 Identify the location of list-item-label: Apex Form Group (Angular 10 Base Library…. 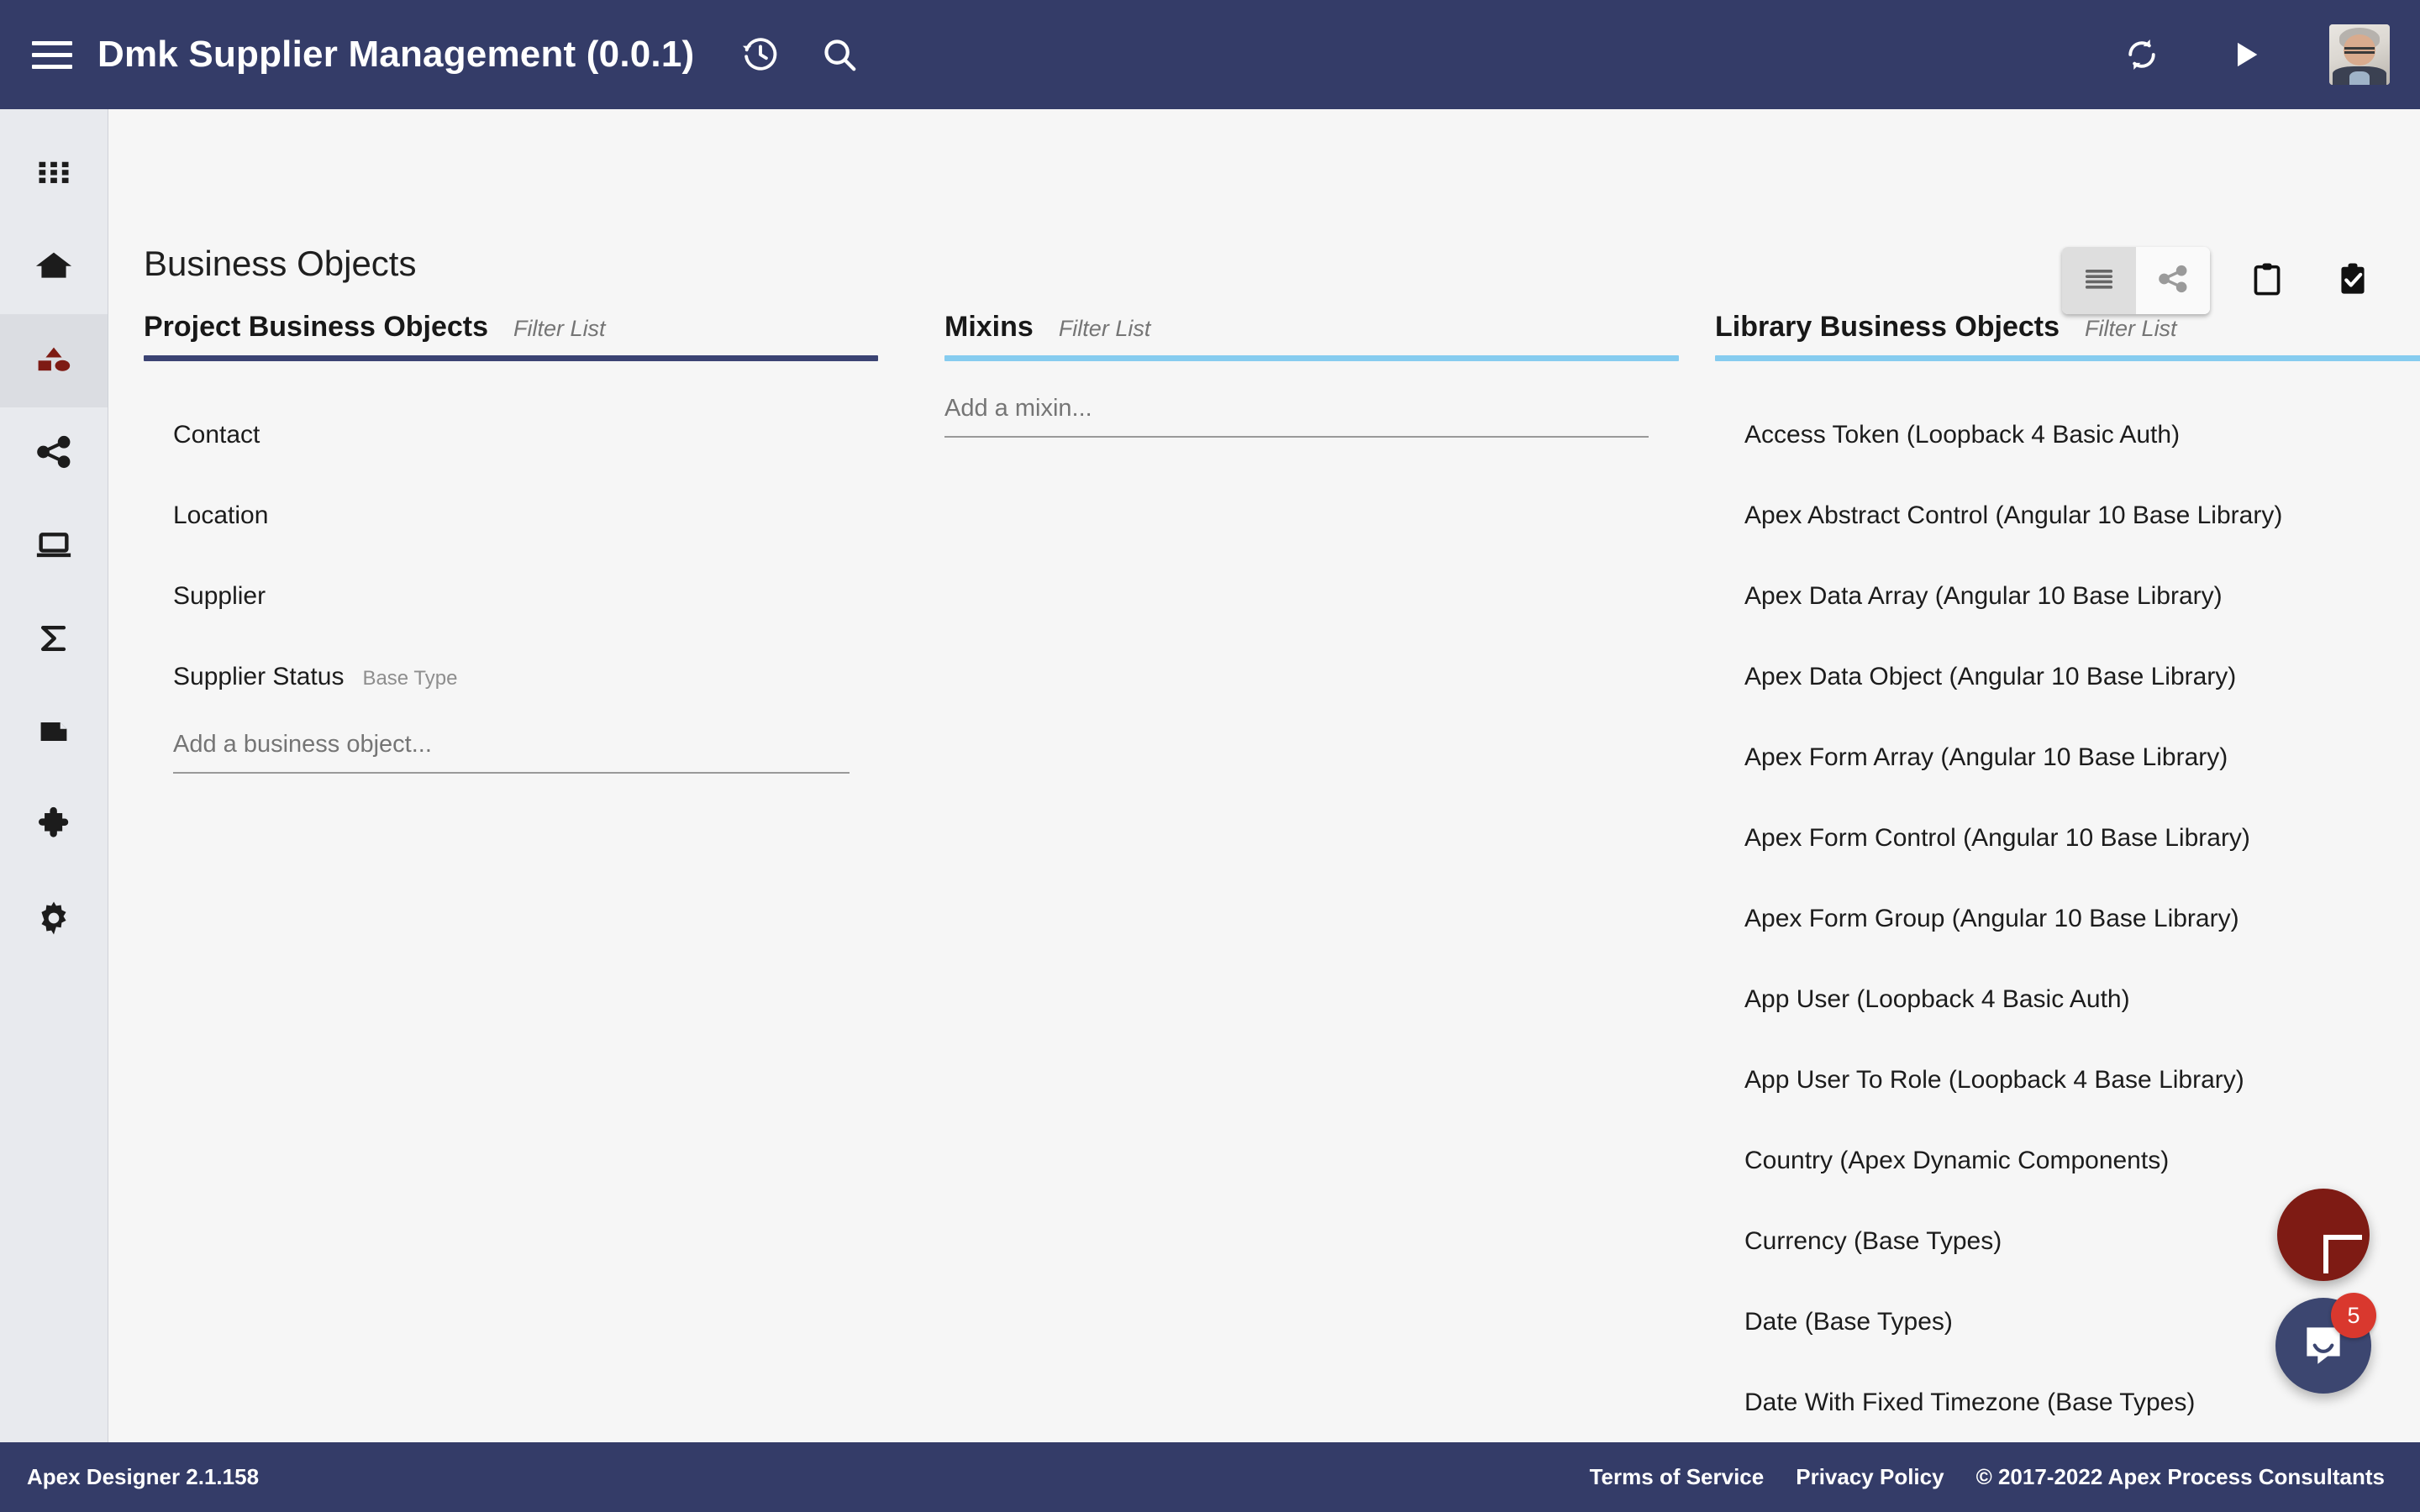
(1991, 918).